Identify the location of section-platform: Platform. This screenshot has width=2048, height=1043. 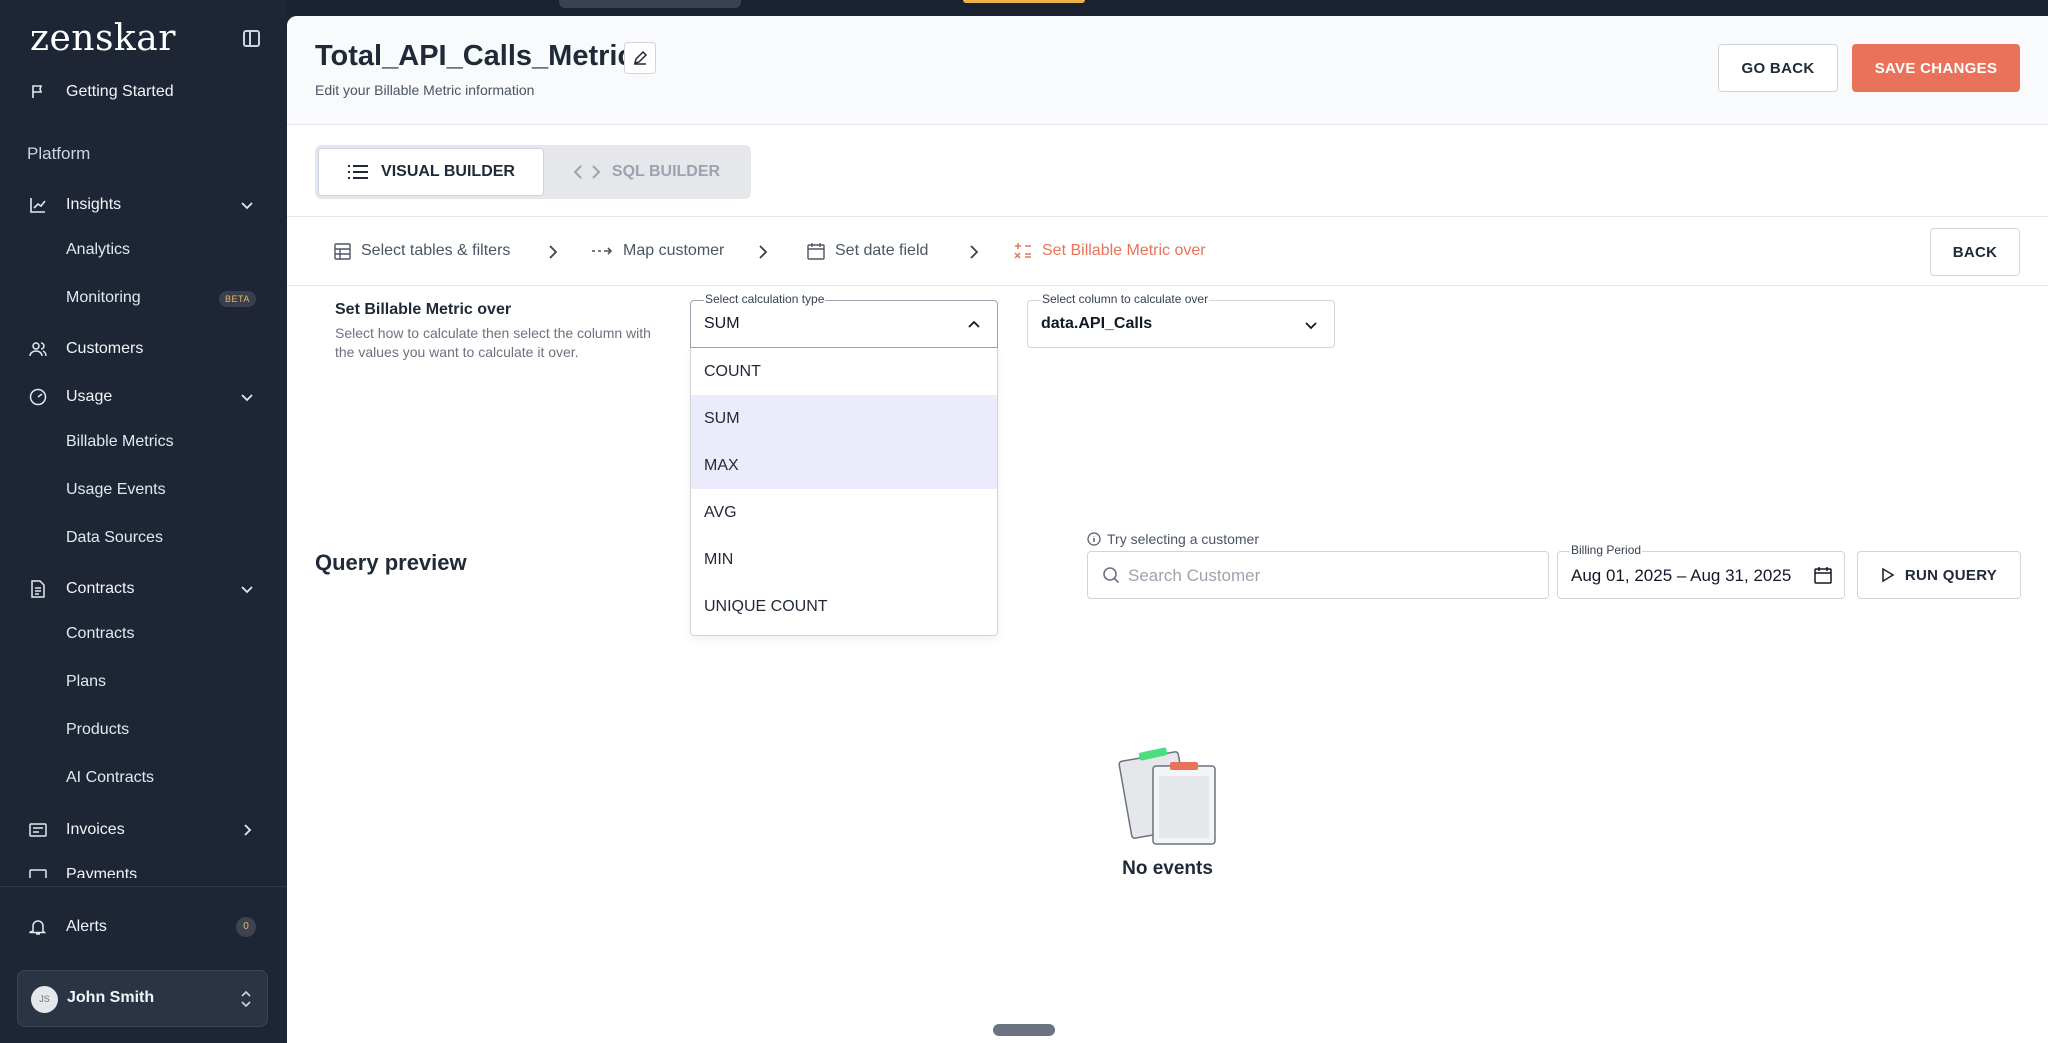
(59, 153).